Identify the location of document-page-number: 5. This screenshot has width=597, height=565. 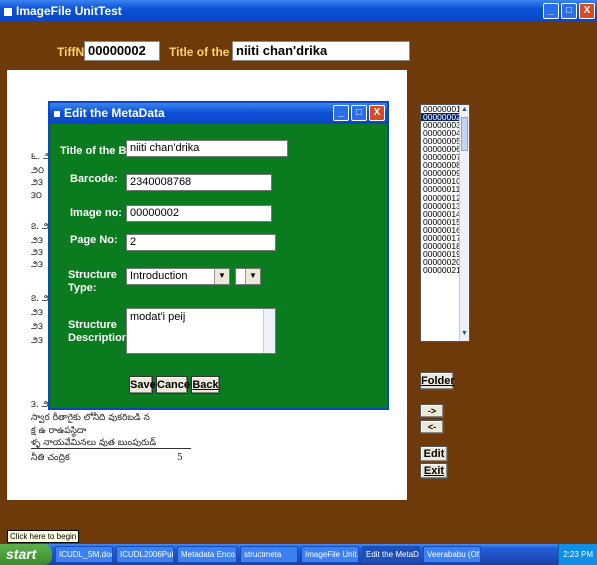
(180, 458).